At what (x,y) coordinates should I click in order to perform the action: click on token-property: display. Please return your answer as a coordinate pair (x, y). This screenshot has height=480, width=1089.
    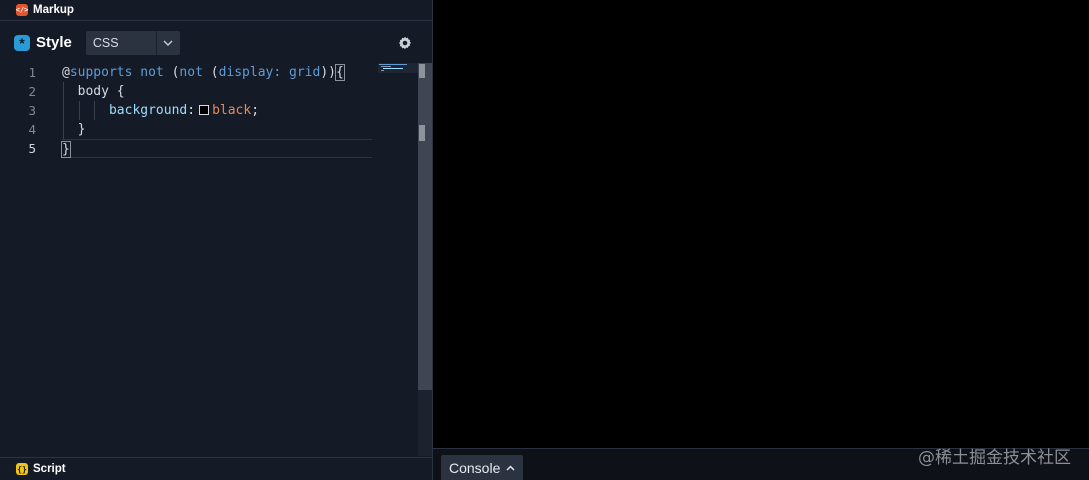
    Looking at the image, I should click on (246, 72).